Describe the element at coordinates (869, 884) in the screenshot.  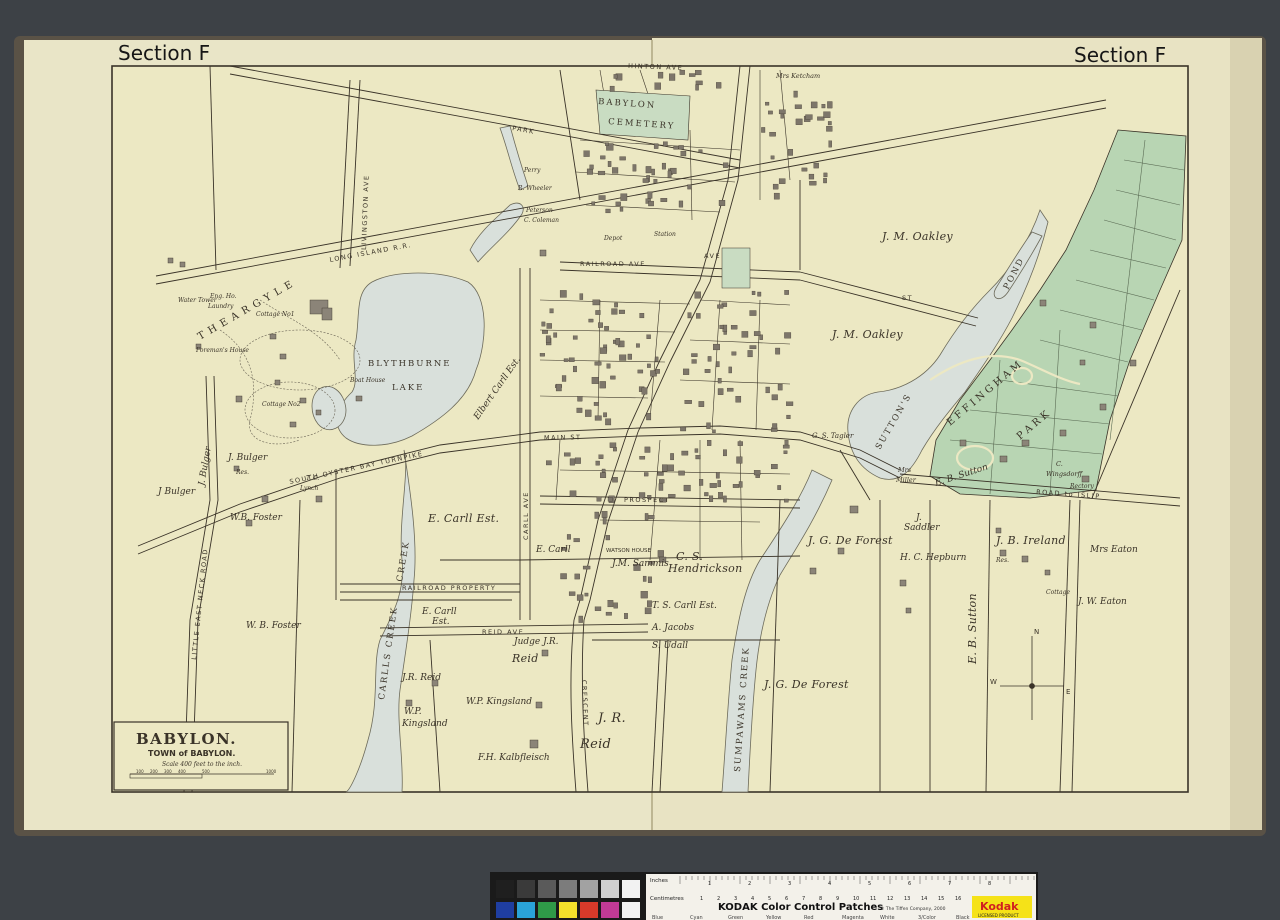
I see `ruler-inch-number: 5` at that location.